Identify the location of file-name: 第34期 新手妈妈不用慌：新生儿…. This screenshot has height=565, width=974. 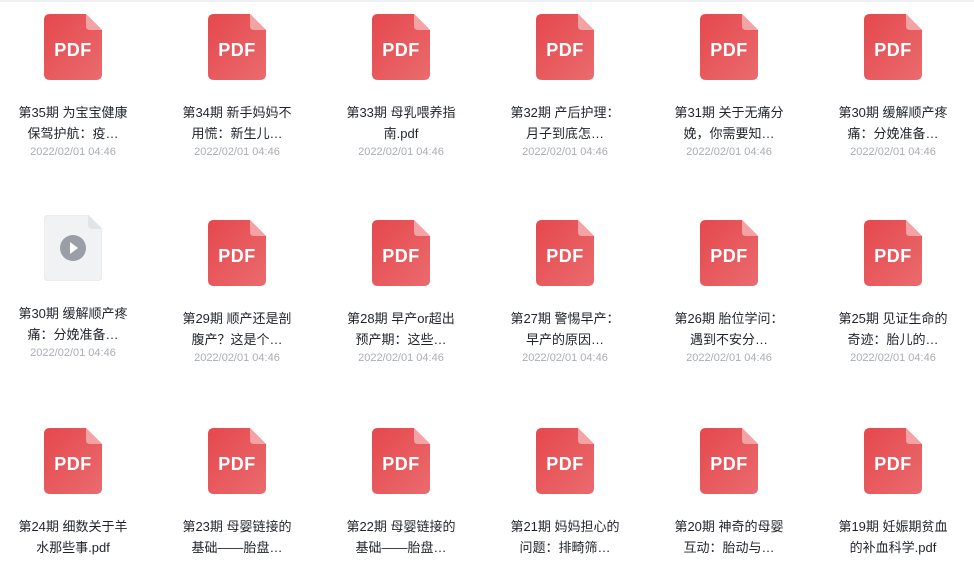
(237, 123).